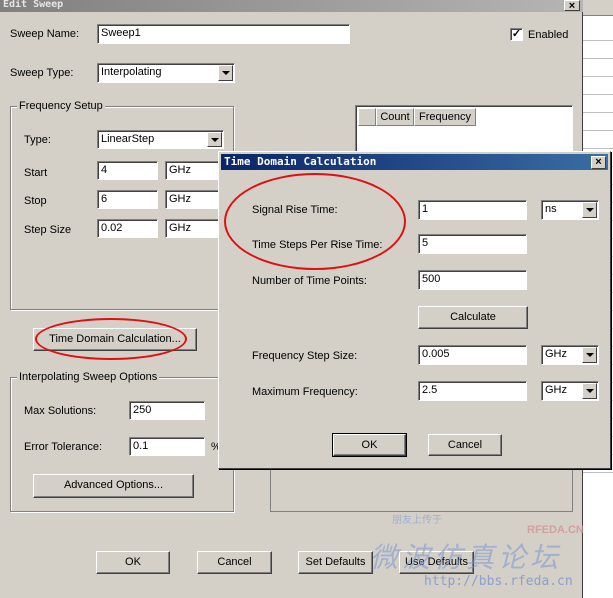  I want to click on frequency-table: Count Frequency, so click(464, 129).